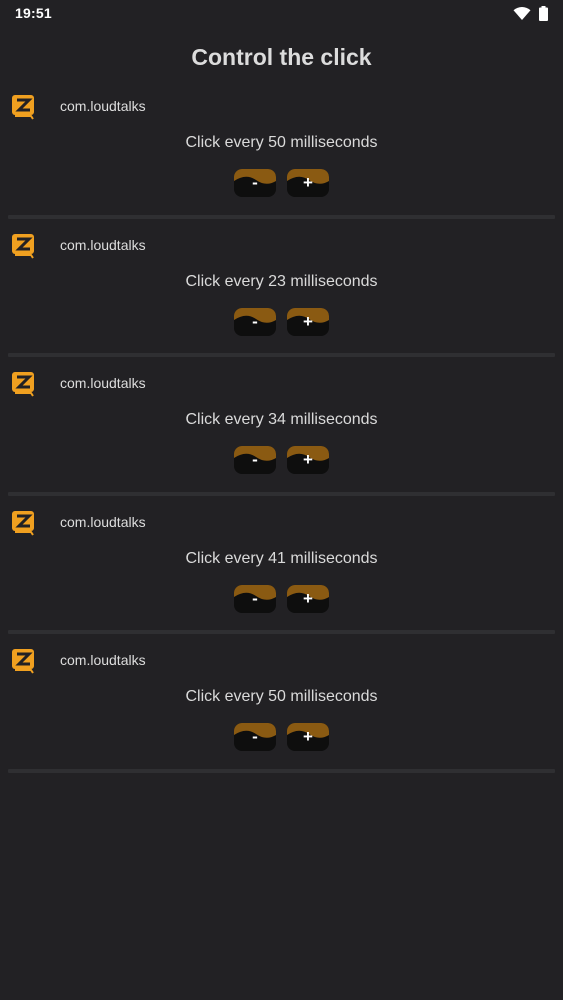  I want to click on page-title: Control the click, so click(281, 57).